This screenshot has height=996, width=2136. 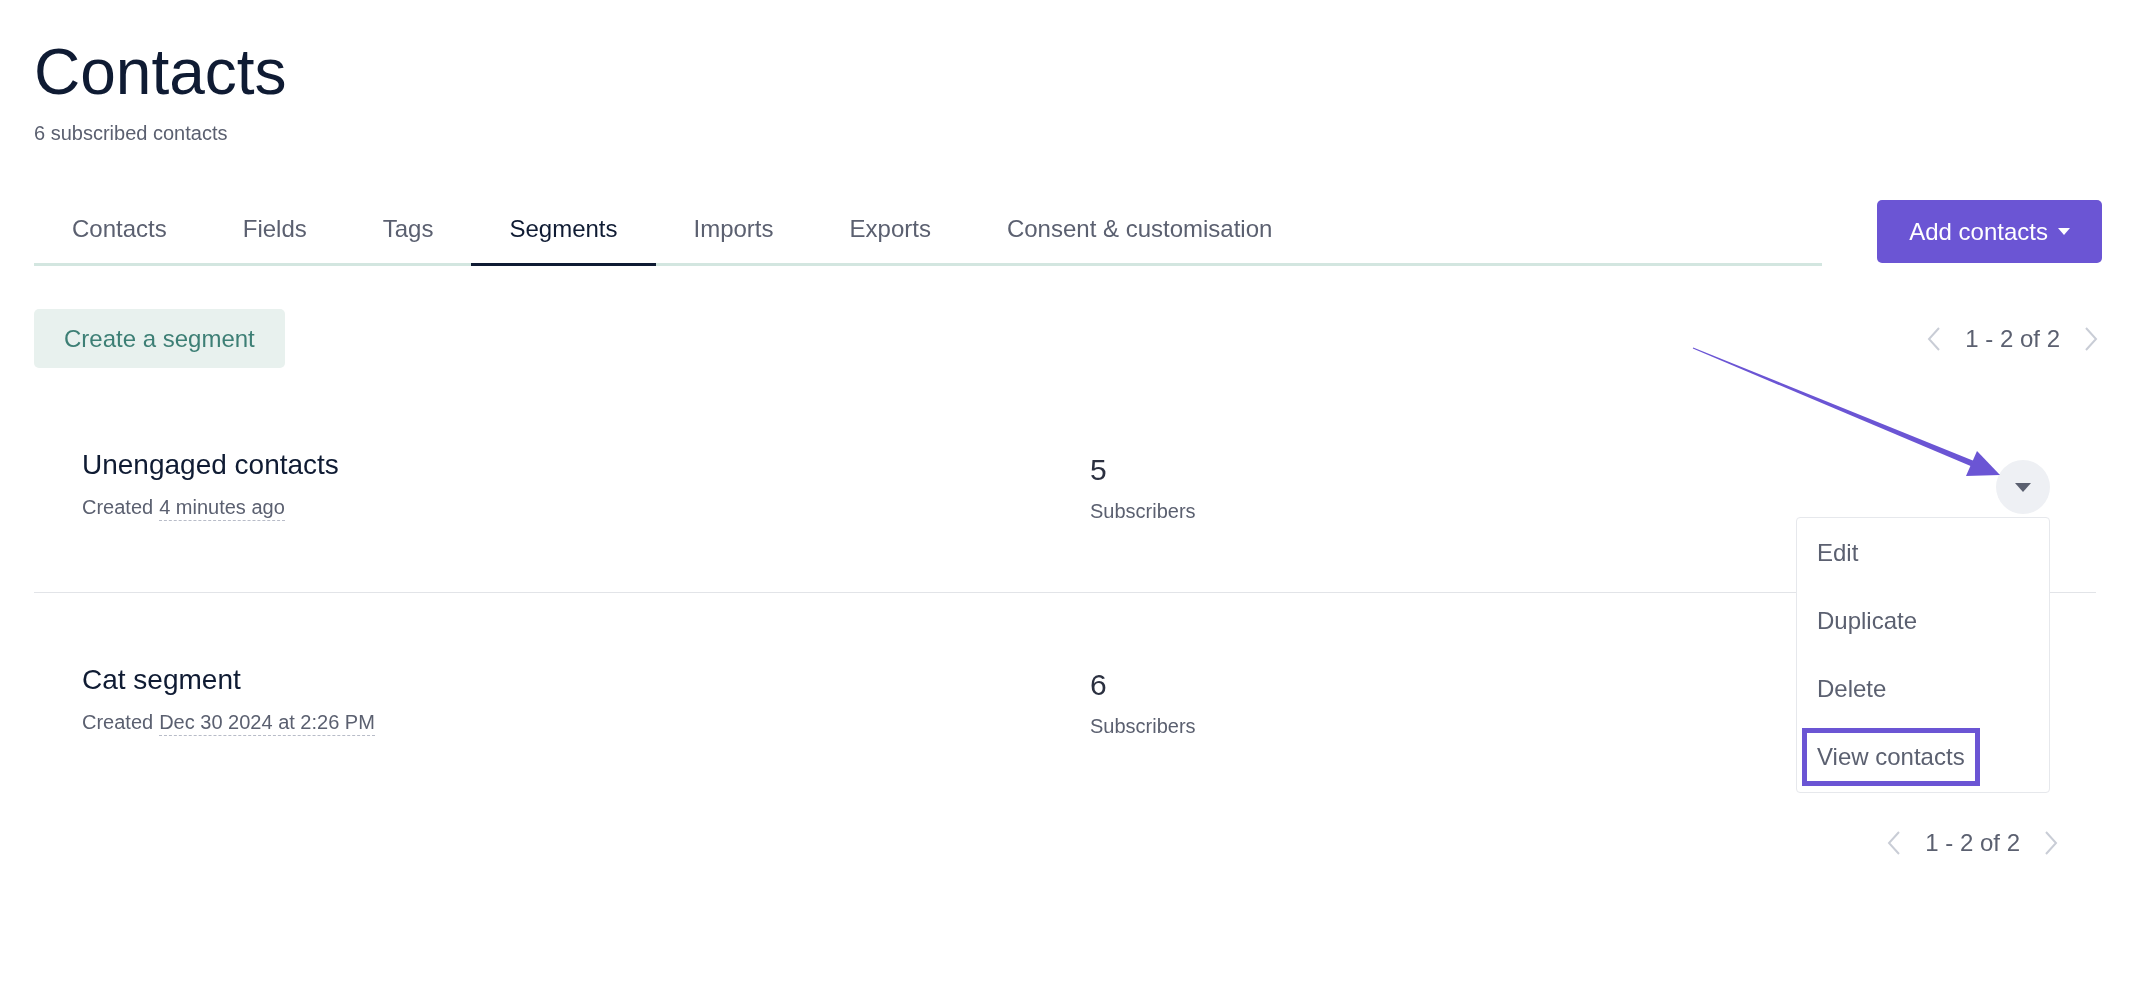 What do you see at coordinates (210, 465) in the screenshot?
I see `segment-name: Unengaged contacts` at bounding box center [210, 465].